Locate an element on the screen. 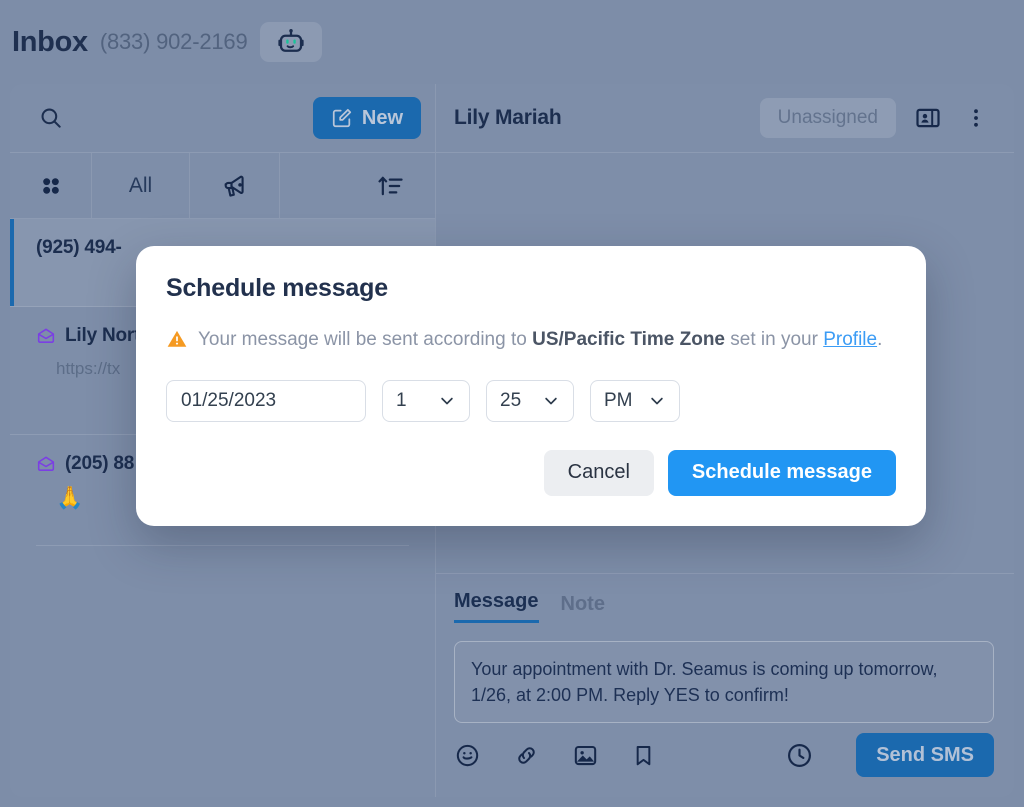 The image size is (1024, 807). cancel-button: Cancel is located at coordinates (598, 472).